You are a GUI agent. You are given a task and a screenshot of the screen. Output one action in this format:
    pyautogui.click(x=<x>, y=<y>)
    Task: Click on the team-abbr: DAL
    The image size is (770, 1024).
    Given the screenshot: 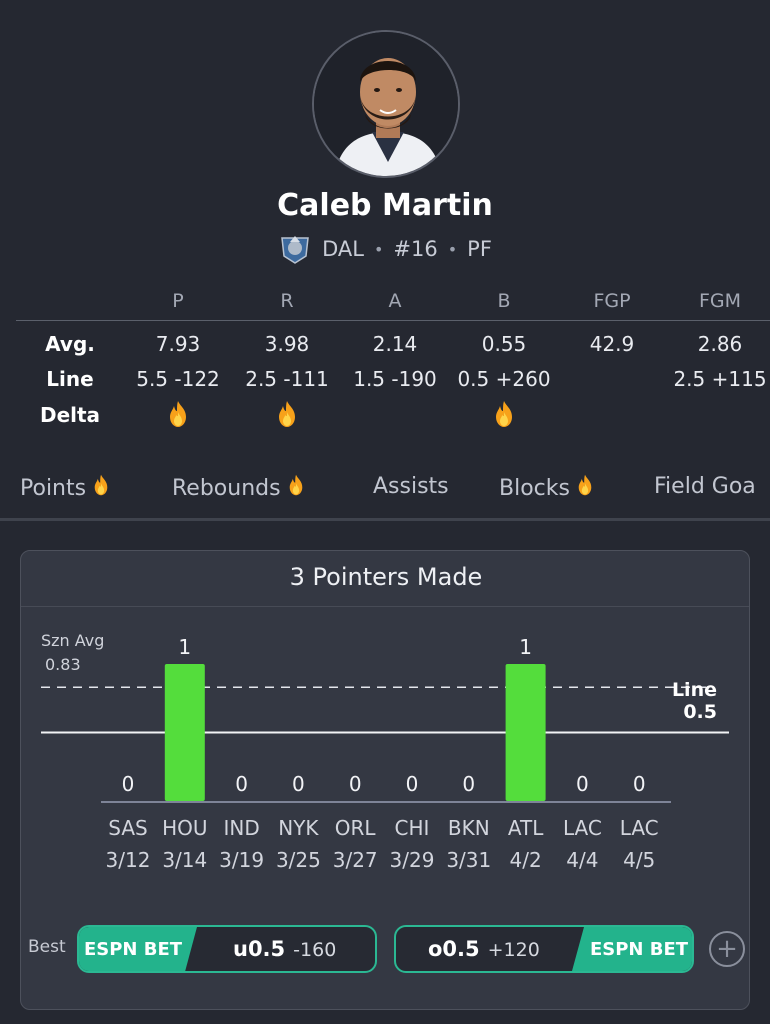 What is the action you would take?
    pyautogui.click(x=343, y=249)
    